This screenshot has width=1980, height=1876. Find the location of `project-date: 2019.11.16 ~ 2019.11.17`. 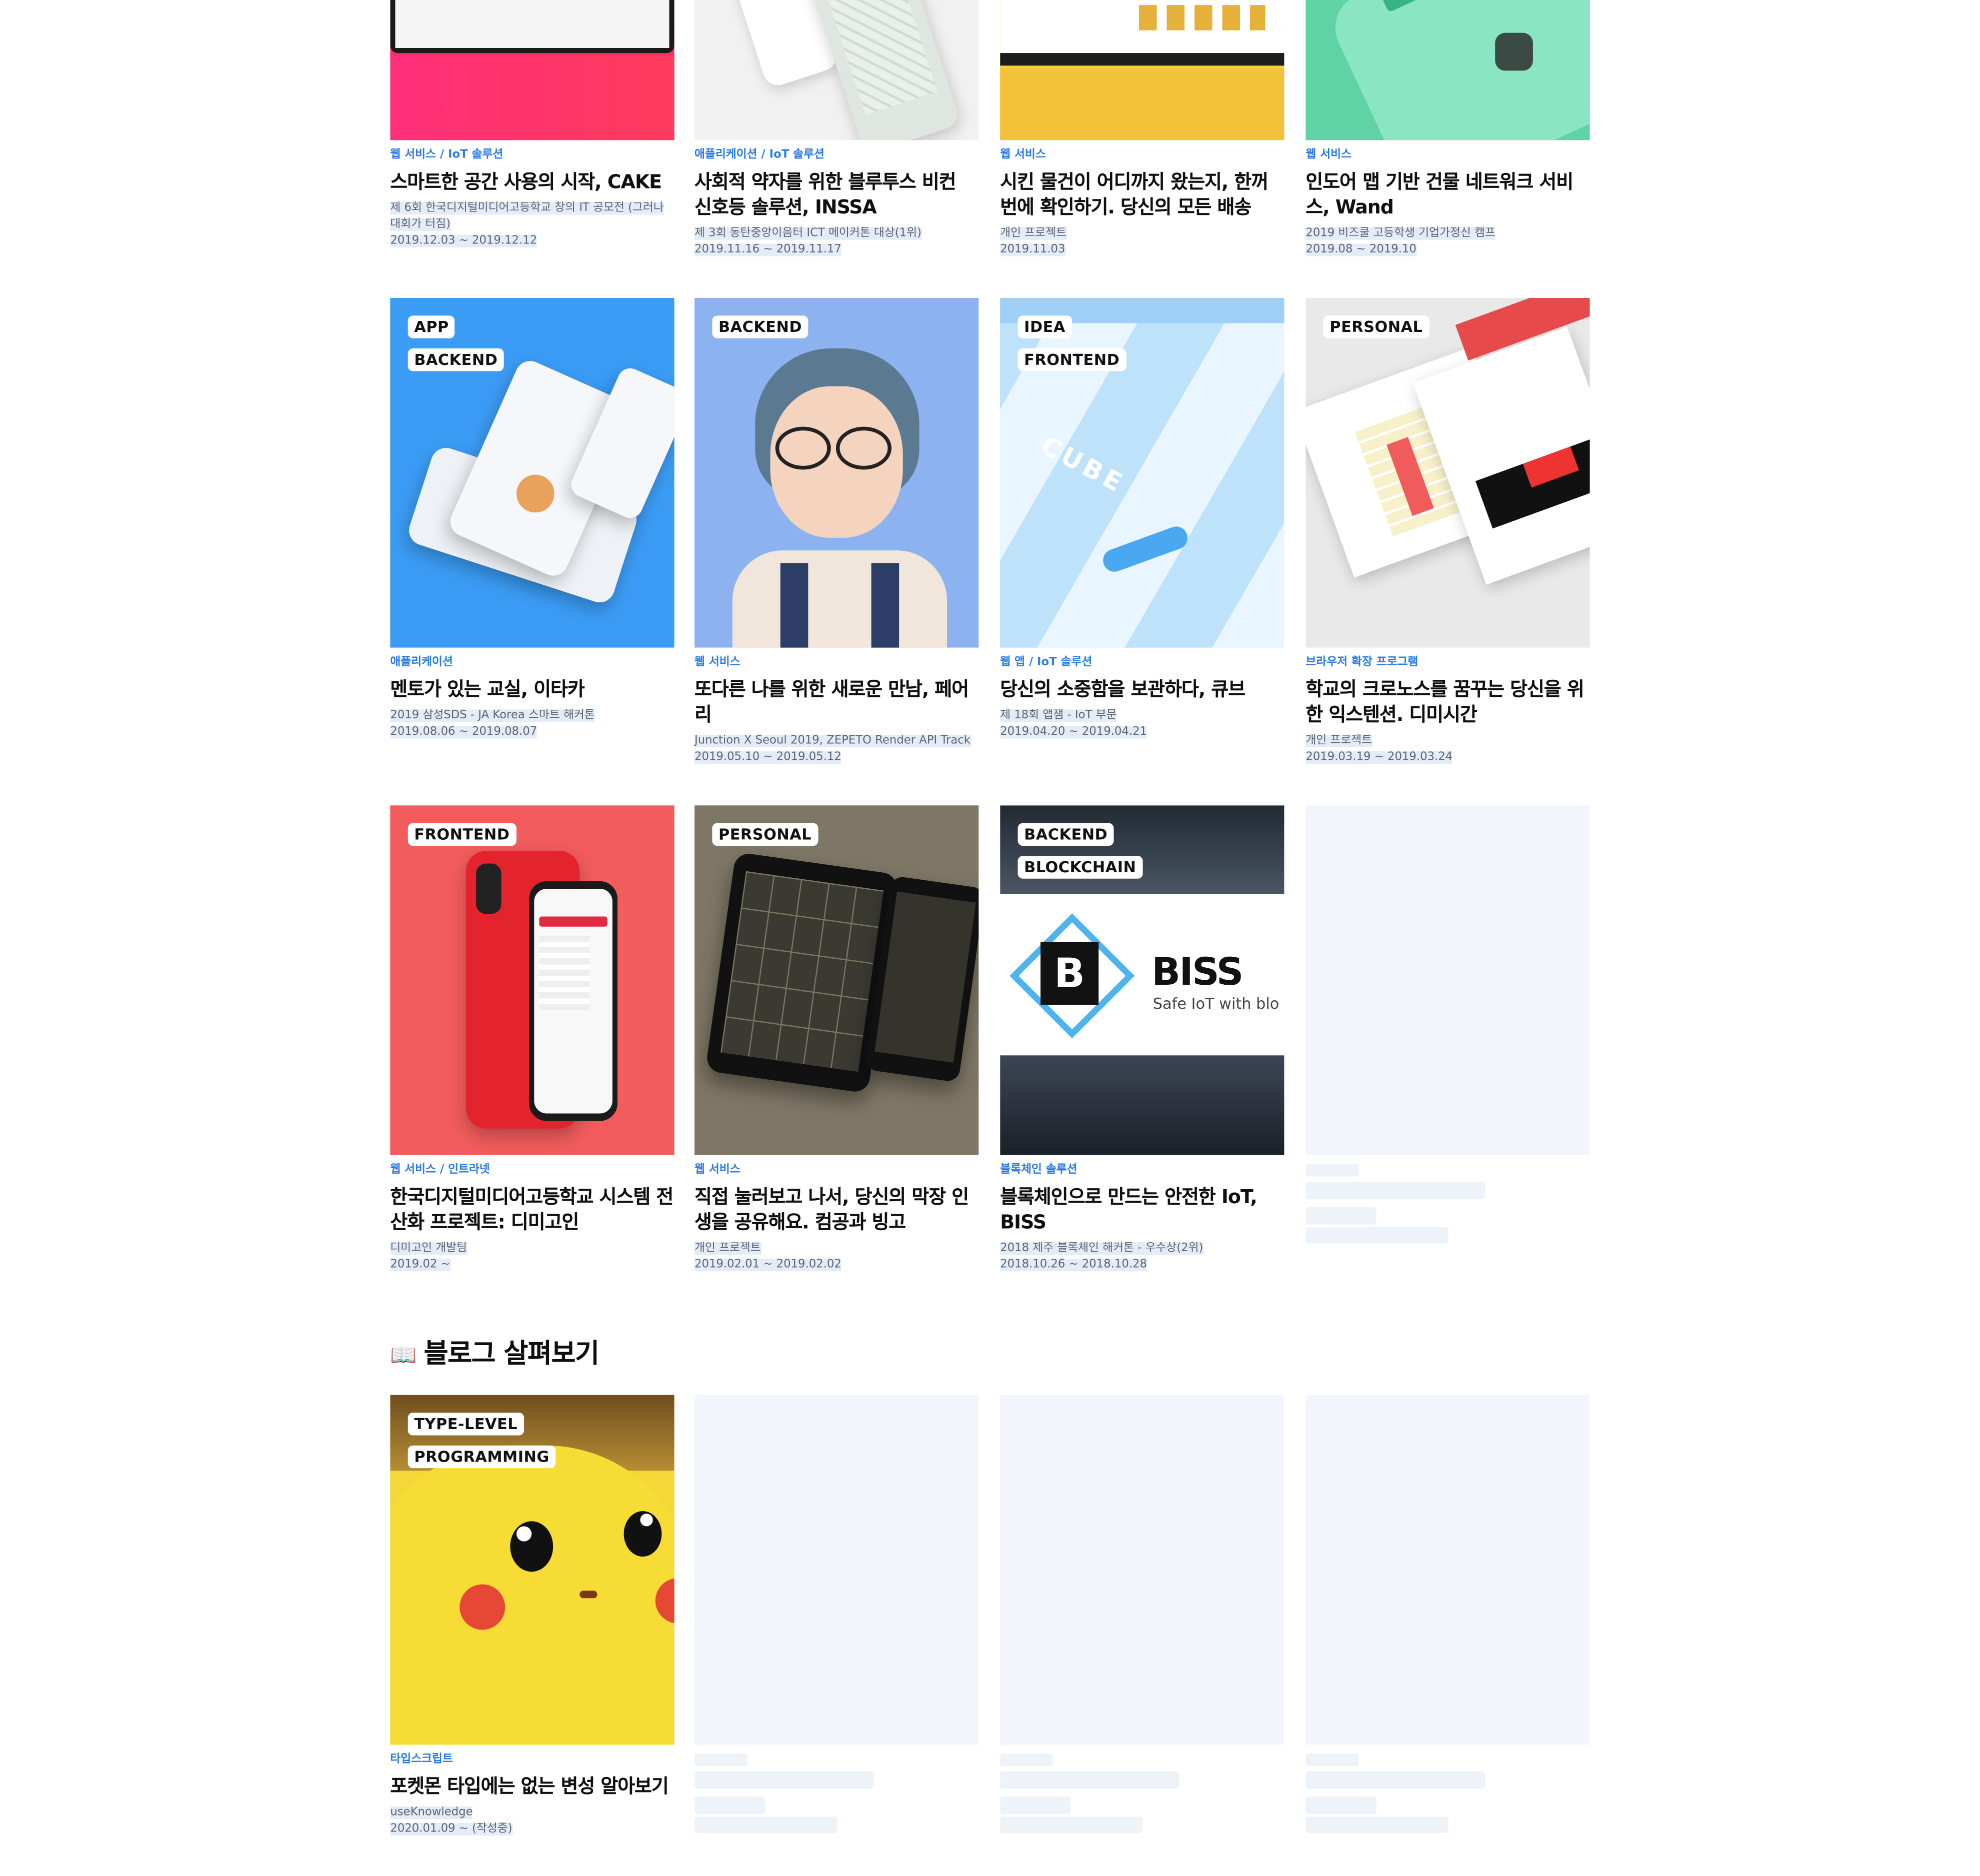

project-date: 2019.11.16 ~ 2019.11.17 is located at coordinates (768, 249).